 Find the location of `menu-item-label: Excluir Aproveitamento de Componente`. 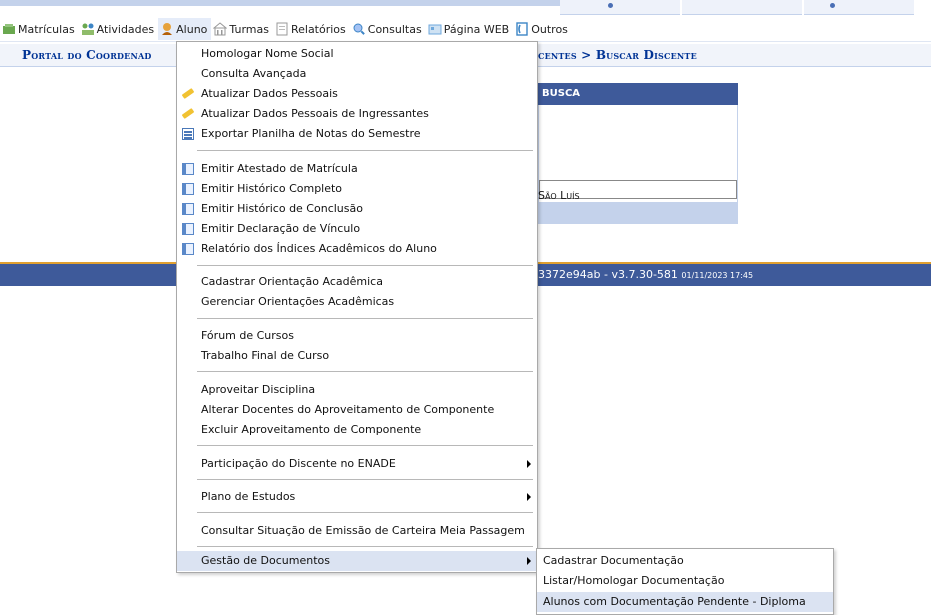

menu-item-label: Excluir Aproveitamento de Componente is located at coordinates (311, 429).